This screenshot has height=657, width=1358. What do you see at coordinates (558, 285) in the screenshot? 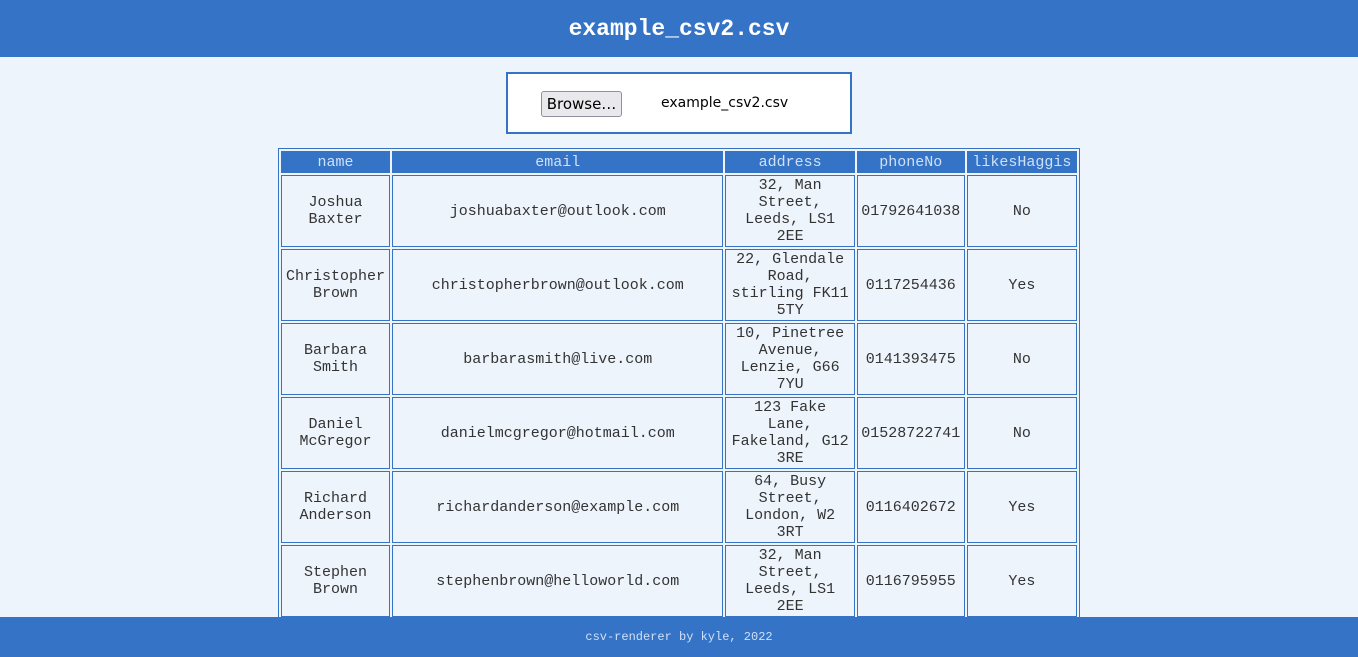
I see `cell-email: christopherbrown@outlook.com` at bounding box center [558, 285].